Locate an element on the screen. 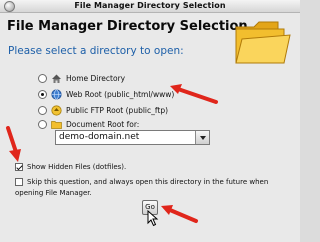  domain-select: demo-domain.net is located at coordinates (132, 137).